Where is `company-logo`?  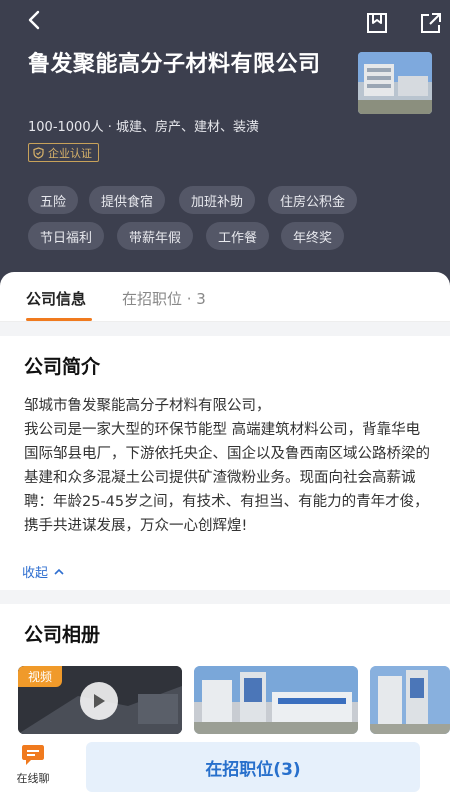
company-logo is located at coordinates (395, 83).